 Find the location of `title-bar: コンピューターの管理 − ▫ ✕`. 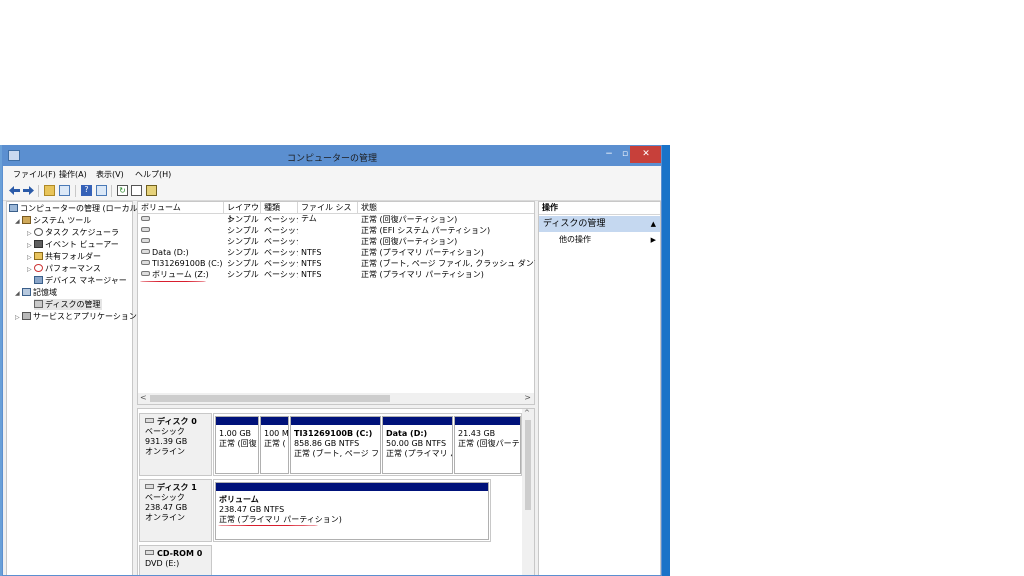

title-bar: コンピューターの管理 − ▫ ✕ is located at coordinates (332, 156).